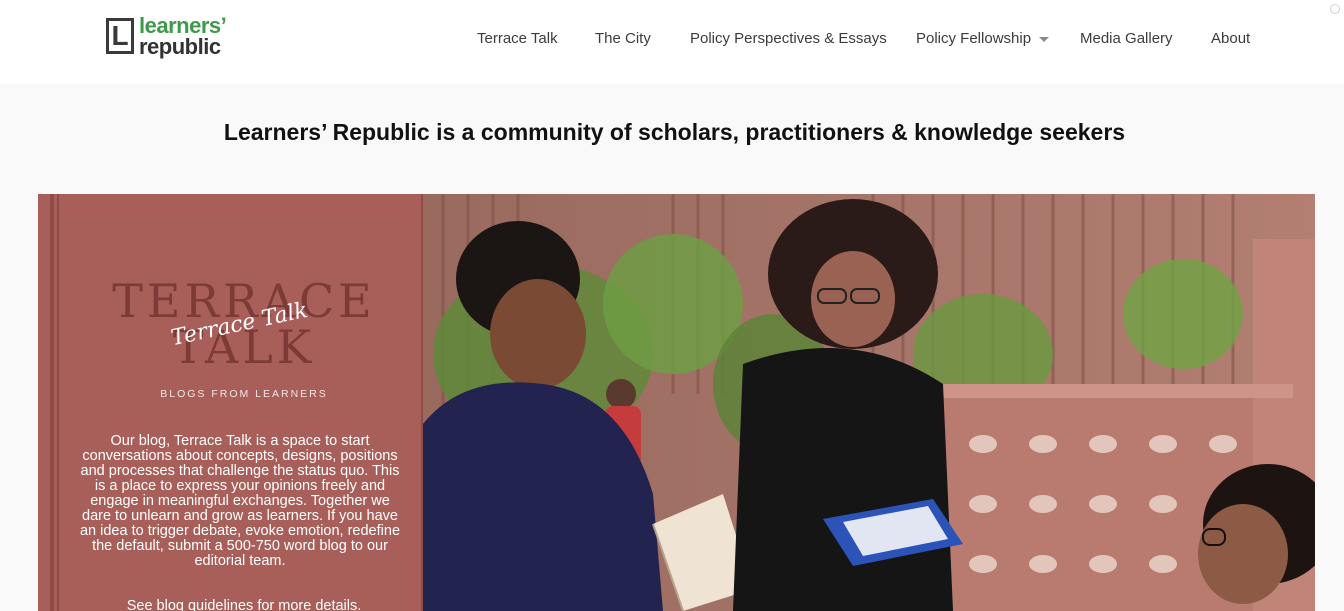 This screenshot has width=1344, height=611. Describe the element at coordinates (244, 394) in the screenshot. I see `terrace-talk-subtitle: BLOGS FROM LEARNERS` at that location.